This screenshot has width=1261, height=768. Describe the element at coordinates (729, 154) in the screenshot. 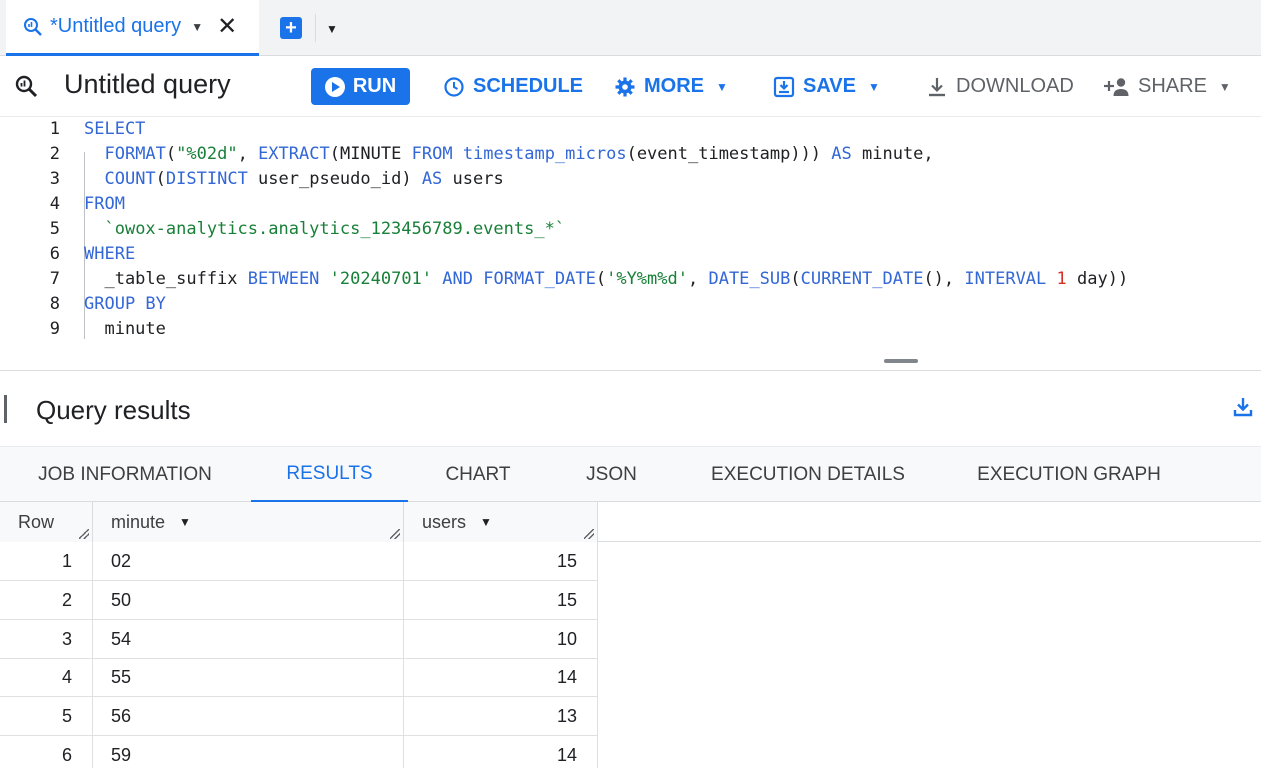

I see `code-token: (event_timestamp)))` at that location.